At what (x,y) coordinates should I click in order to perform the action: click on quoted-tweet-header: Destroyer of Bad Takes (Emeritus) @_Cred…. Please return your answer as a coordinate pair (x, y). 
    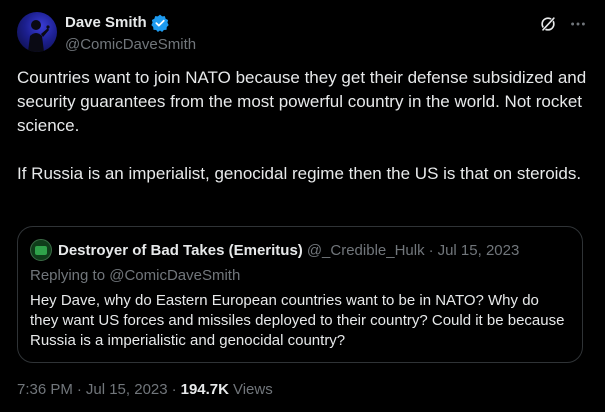
    Looking at the image, I should click on (274, 250).